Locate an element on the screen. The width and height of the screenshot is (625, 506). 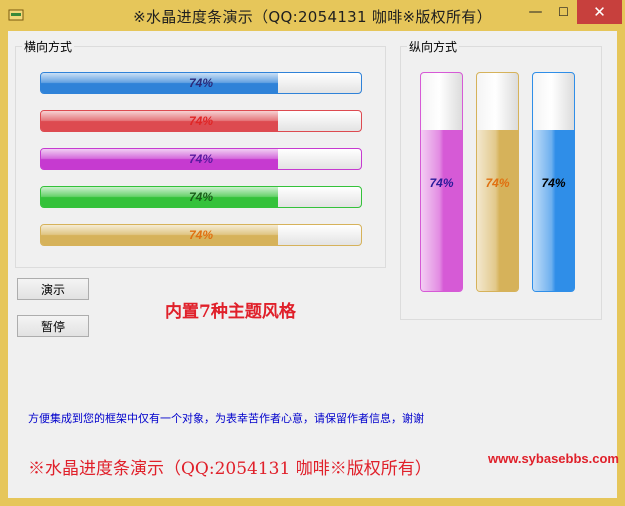
site-url: www.sybasebbs.com is located at coordinates (553, 458).